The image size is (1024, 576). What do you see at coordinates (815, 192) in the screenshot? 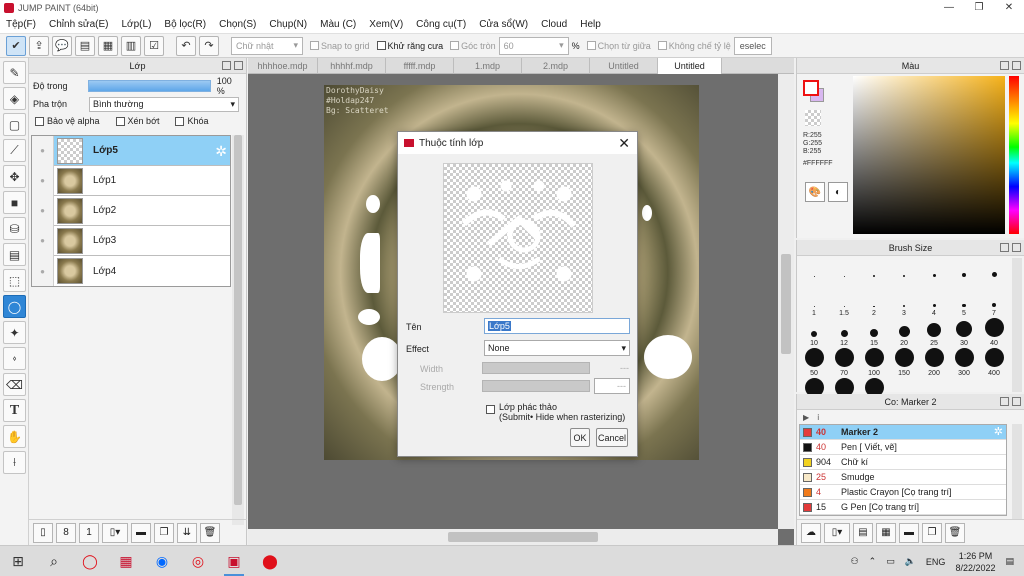
I see `palette-icon: 🎨` at bounding box center [815, 192].